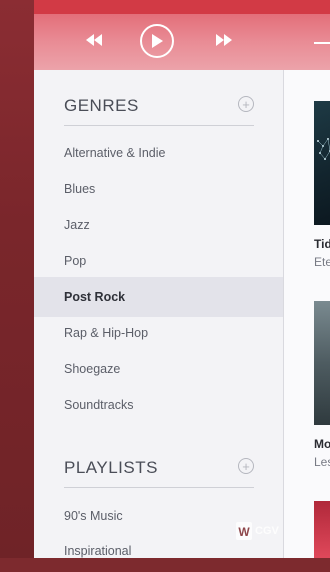 The height and width of the screenshot is (572, 330). Describe the element at coordinates (159, 334) in the screenshot. I see `genre-item: Rap & Hip-Hop` at that location.